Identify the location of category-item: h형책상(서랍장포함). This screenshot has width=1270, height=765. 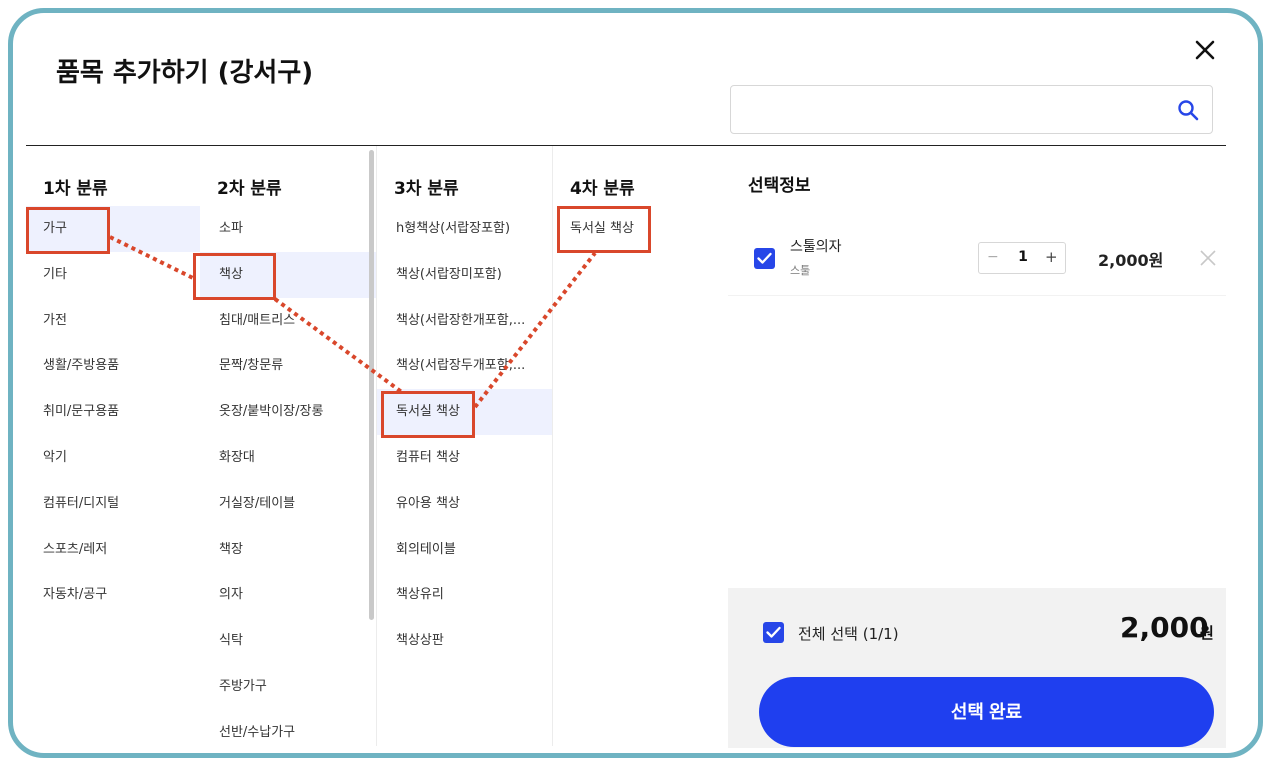
(464, 229).